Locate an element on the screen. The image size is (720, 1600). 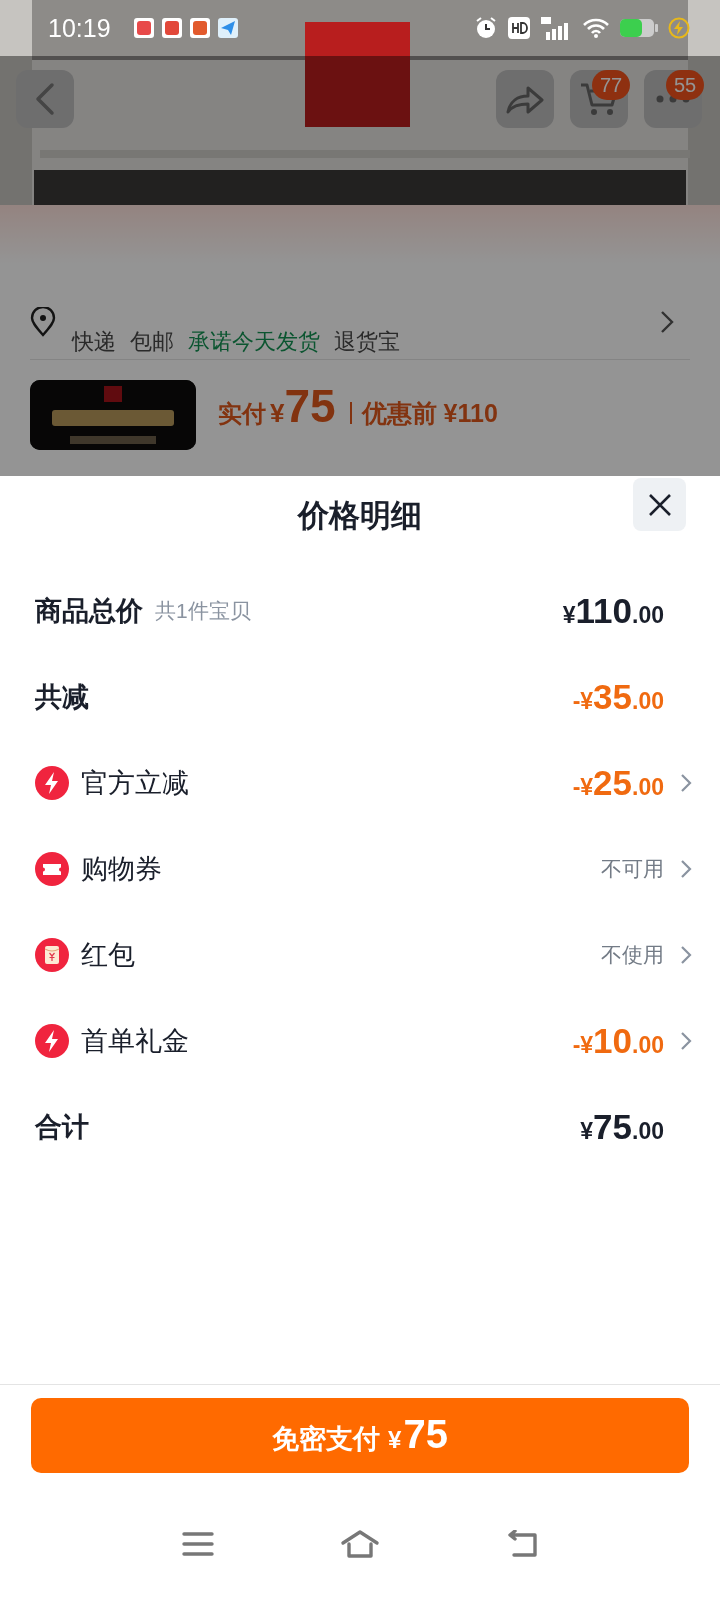
close-icon is located at coordinates (659, 504).